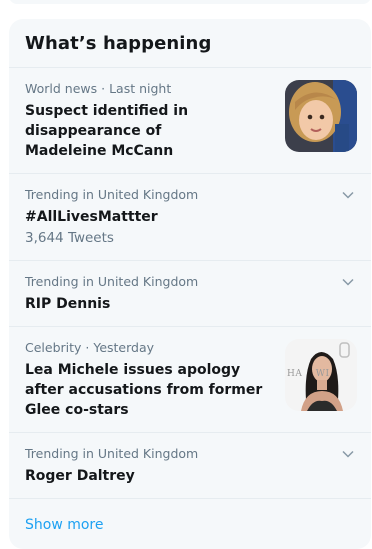  What do you see at coordinates (190, 294) in the screenshot?
I see `trend-item-rip-dennis: Trending in United Kingdom RIP Dennis` at bounding box center [190, 294].